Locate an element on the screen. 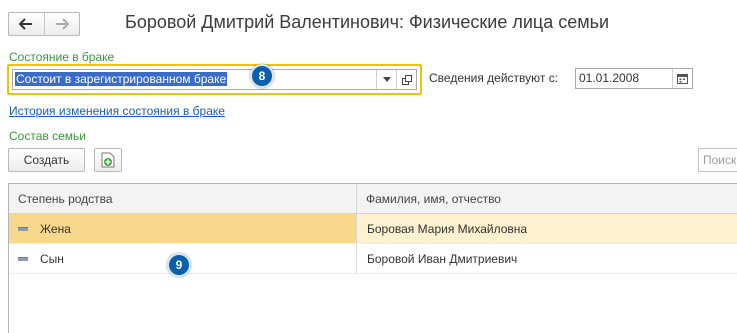 The height and width of the screenshot is (333, 737). calendar-button is located at coordinates (682, 78).